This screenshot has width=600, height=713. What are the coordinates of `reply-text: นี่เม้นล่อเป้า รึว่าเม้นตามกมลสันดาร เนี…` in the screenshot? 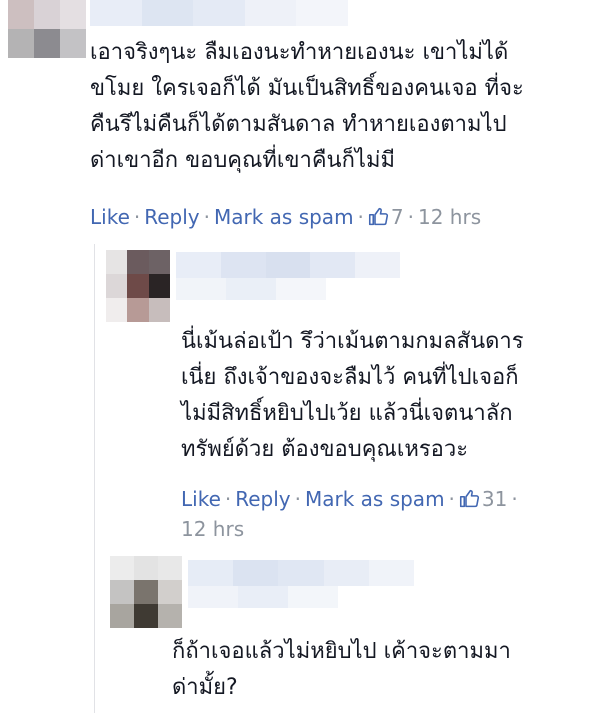 It's located at (352, 395).